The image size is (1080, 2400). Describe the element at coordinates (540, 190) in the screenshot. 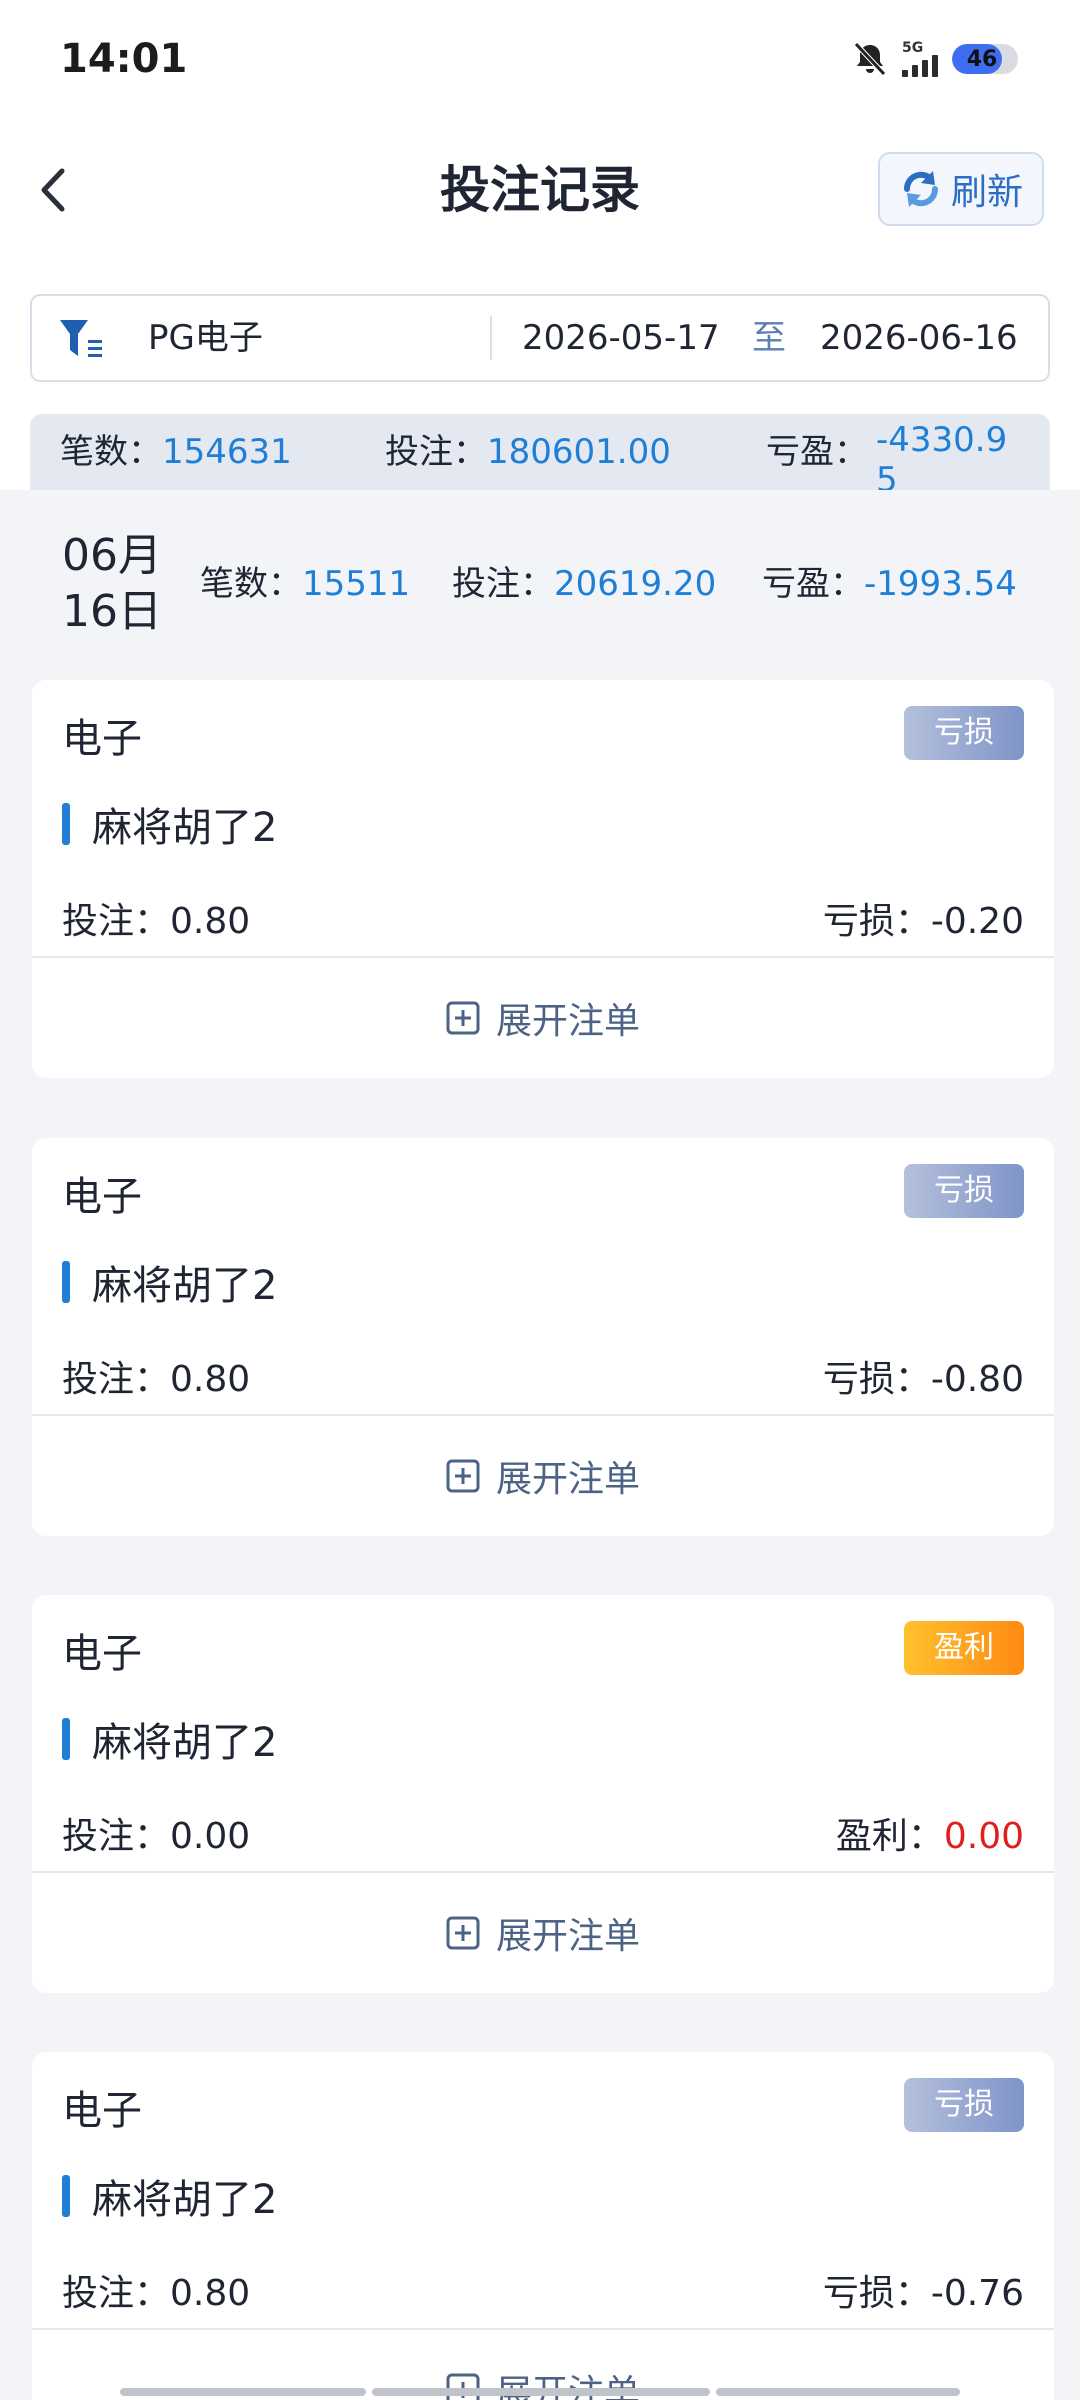

I see `header: 投注记录 刷新` at that location.